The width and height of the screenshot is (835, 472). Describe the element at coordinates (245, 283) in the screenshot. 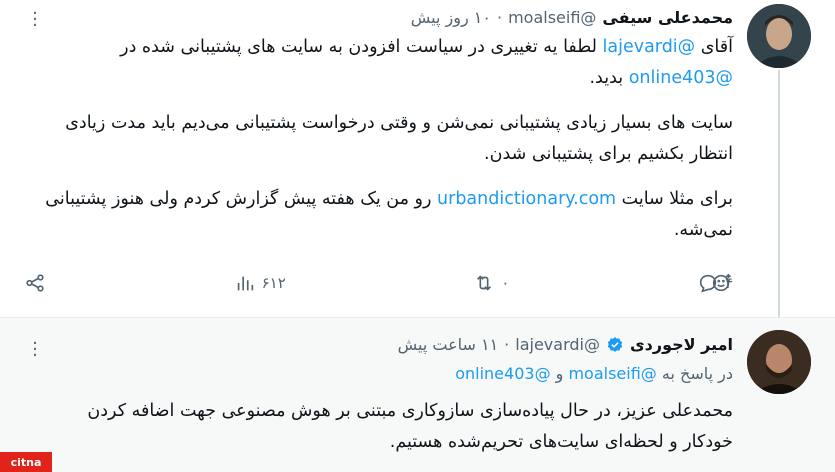

I see `views-icon` at that location.